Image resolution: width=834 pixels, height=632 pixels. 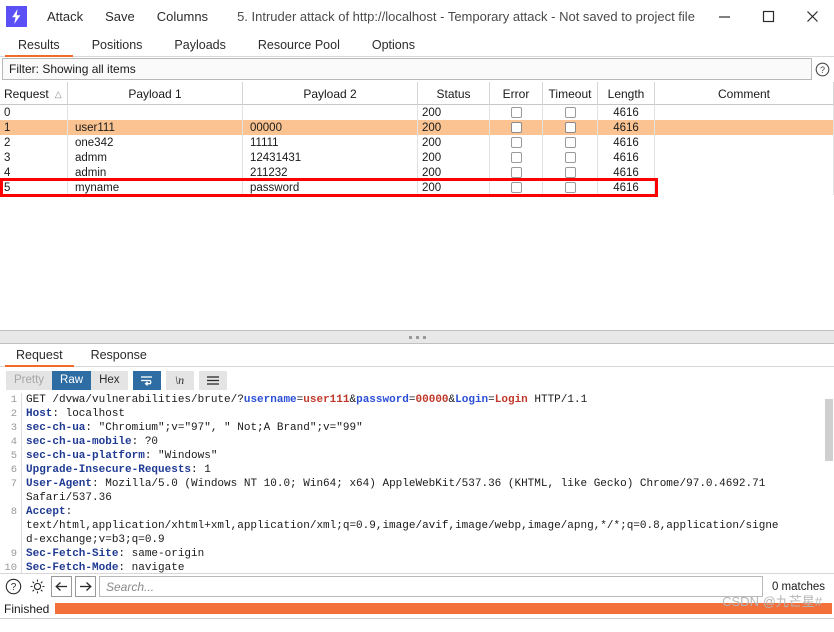 I want to click on cell-payload-2: password, so click(x=330, y=187).